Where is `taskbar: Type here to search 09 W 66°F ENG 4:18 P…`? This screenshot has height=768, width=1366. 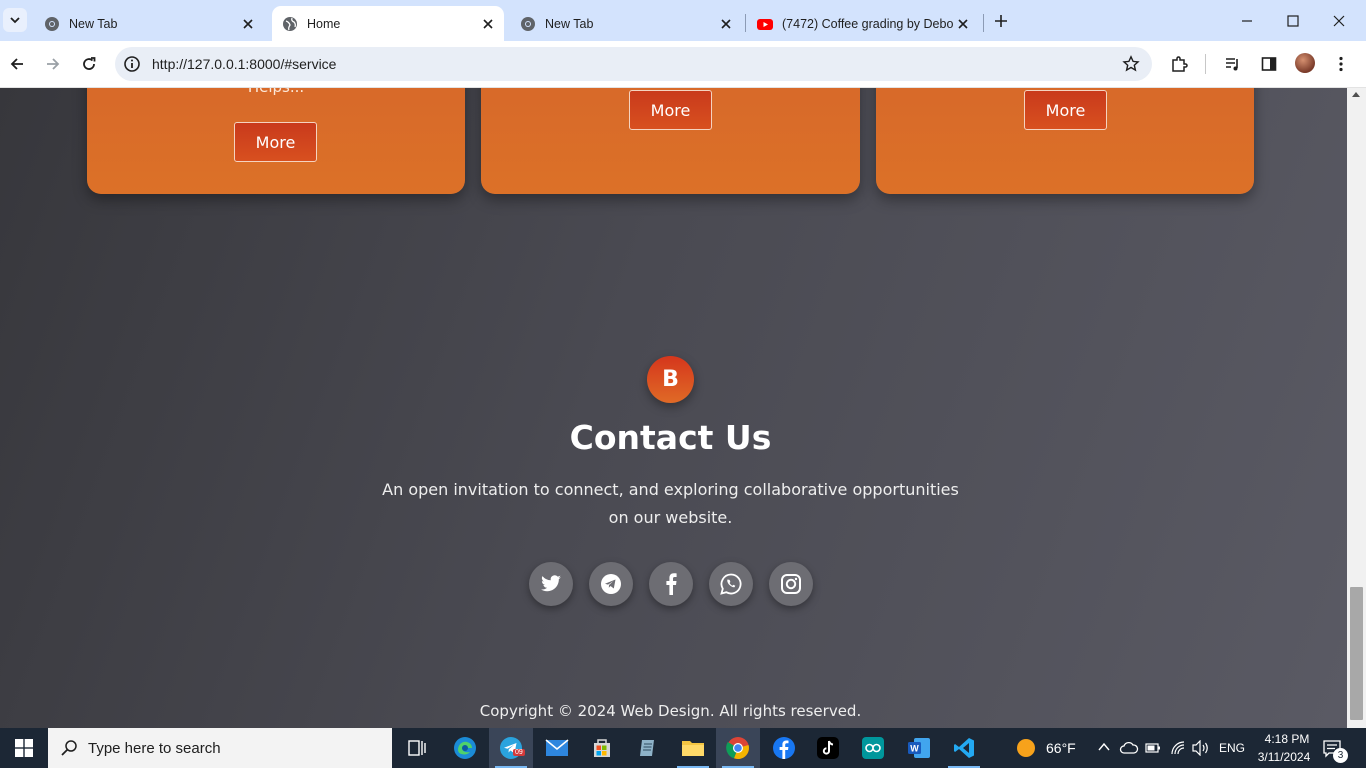
taskbar: Type here to search 09 W 66°F ENG 4:18 P… is located at coordinates (683, 748).